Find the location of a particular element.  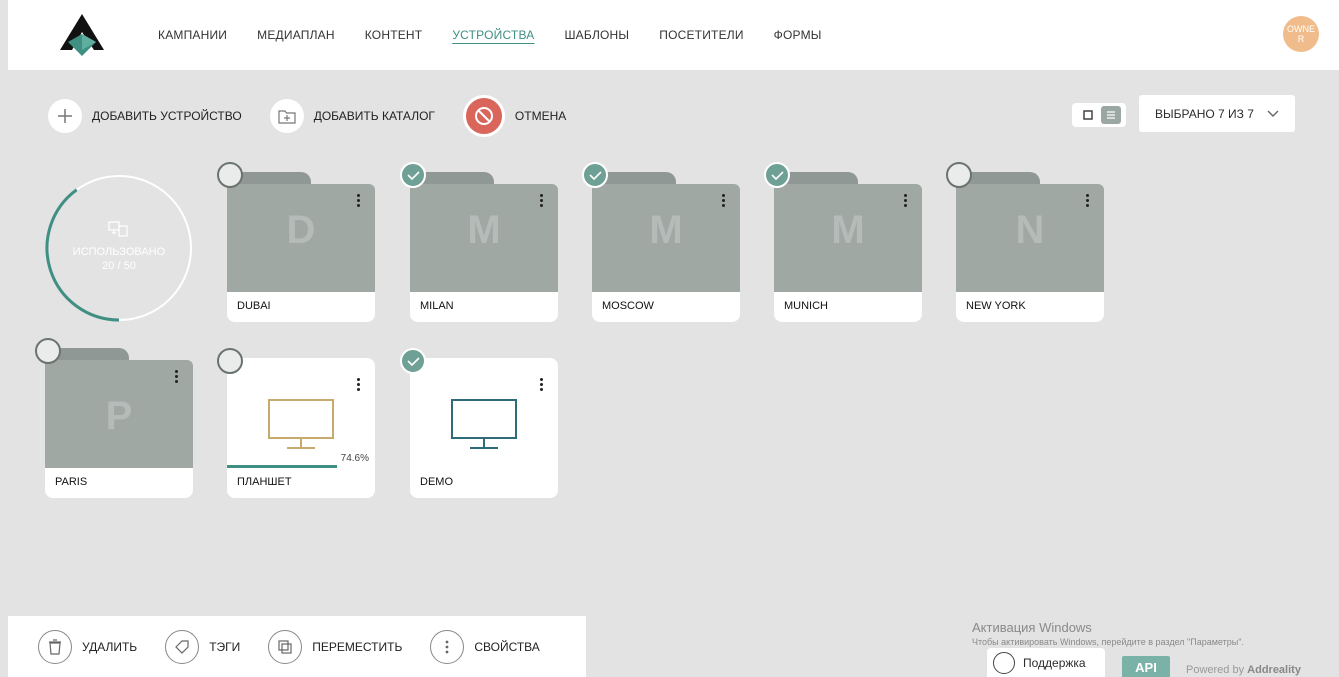

grid-view-icon is located at coordinates (1087, 115).